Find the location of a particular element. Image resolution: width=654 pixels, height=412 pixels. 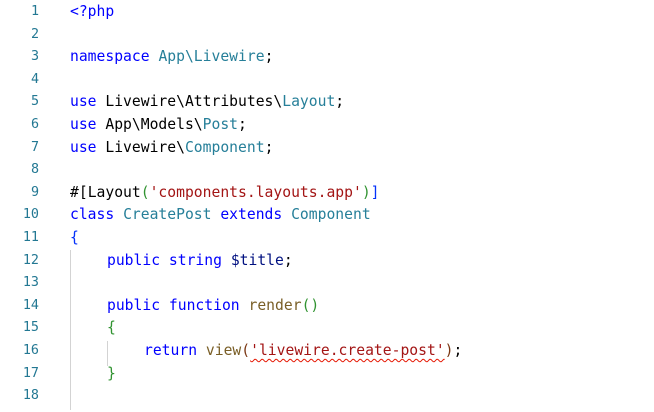

php-open-tag: <?php is located at coordinates (92, 11).